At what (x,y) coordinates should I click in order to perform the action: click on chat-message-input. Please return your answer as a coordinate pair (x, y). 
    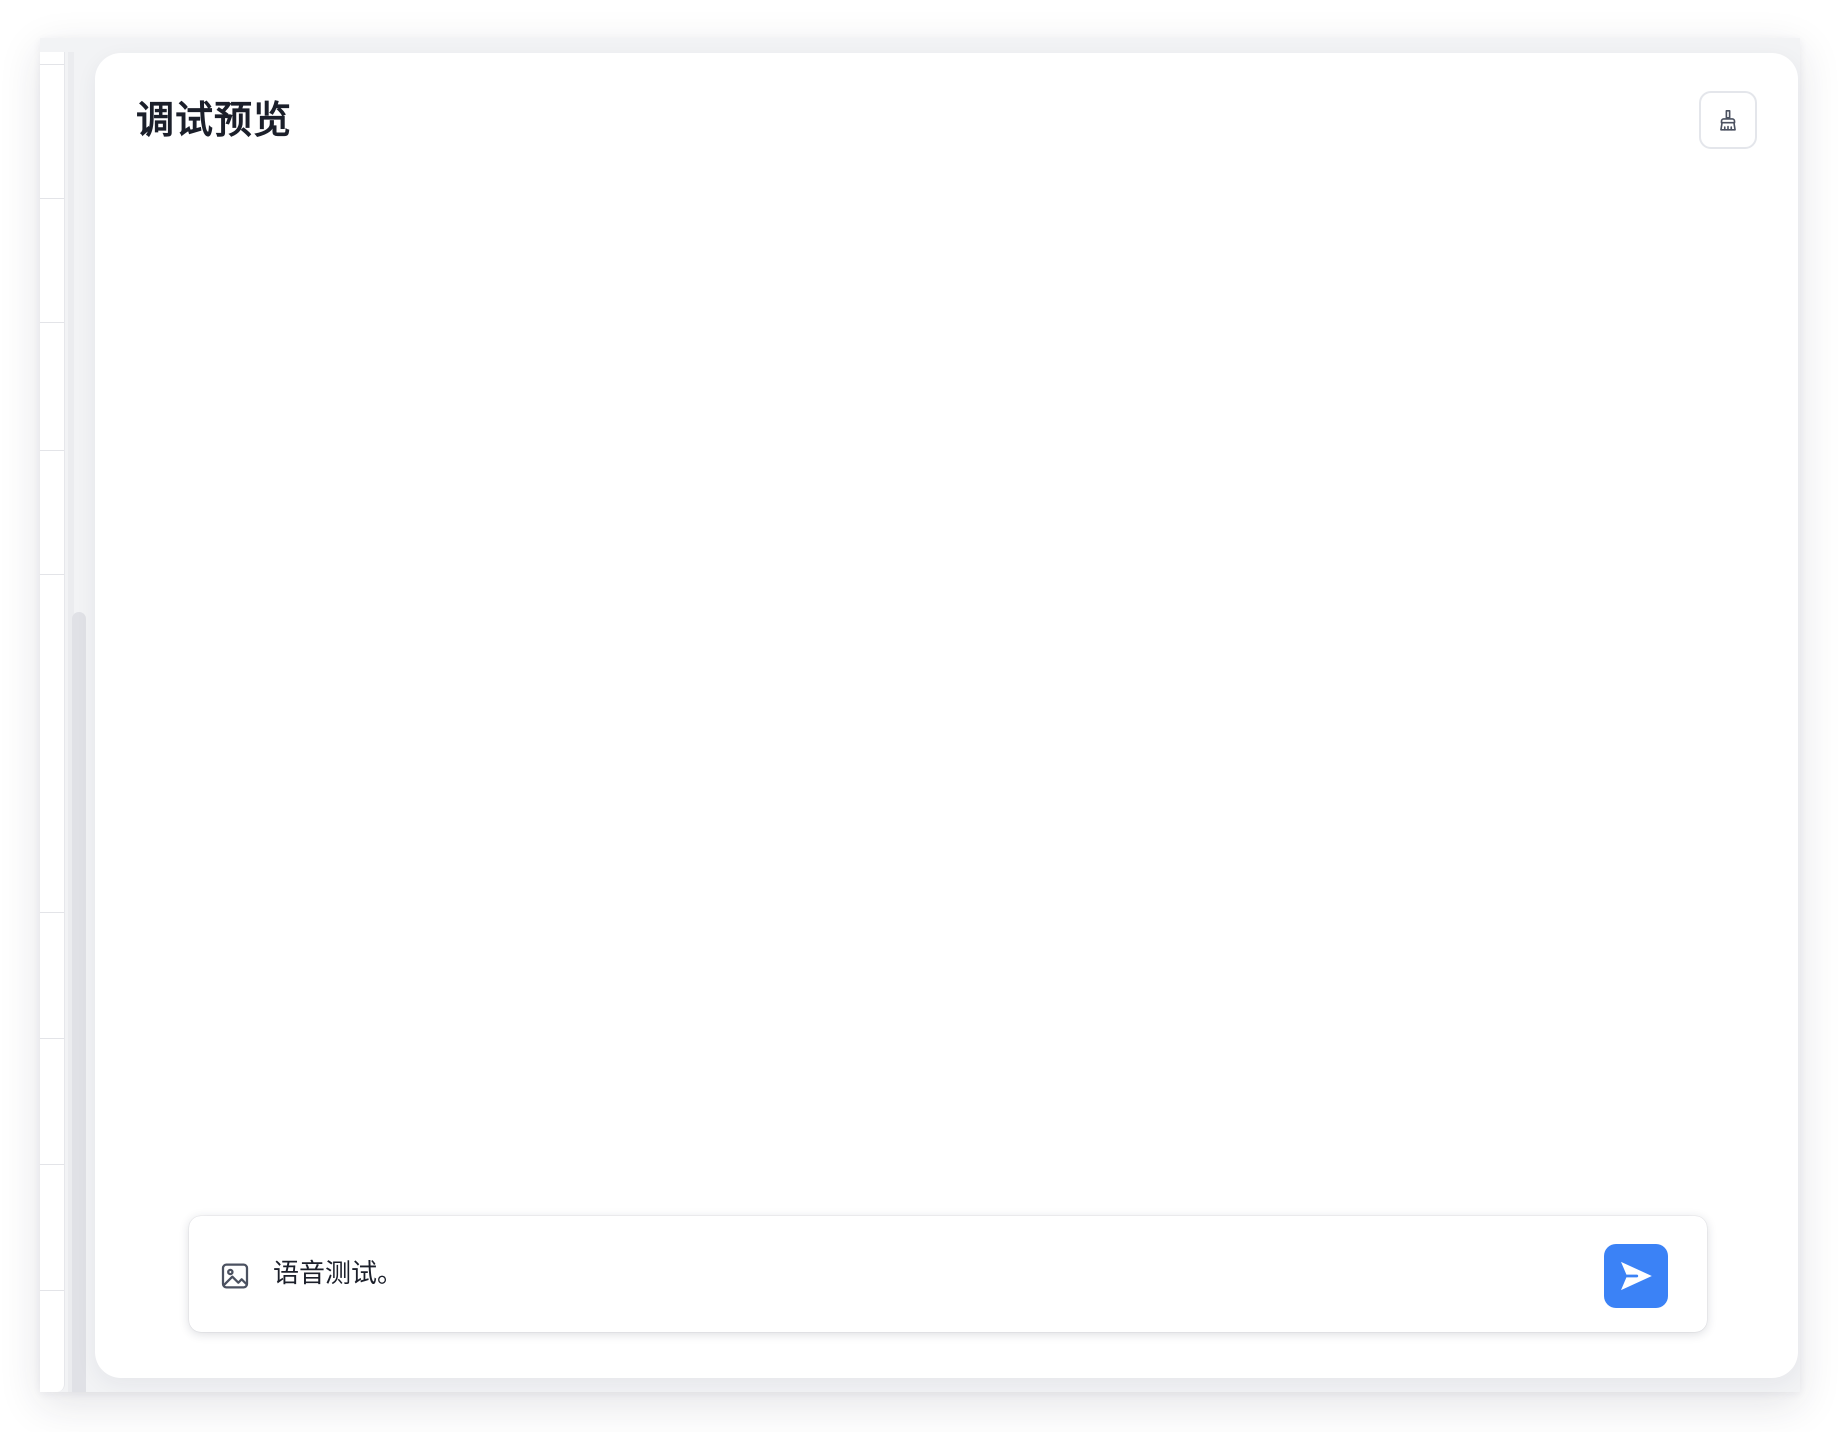
    Looking at the image, I should click on (923, 1274).